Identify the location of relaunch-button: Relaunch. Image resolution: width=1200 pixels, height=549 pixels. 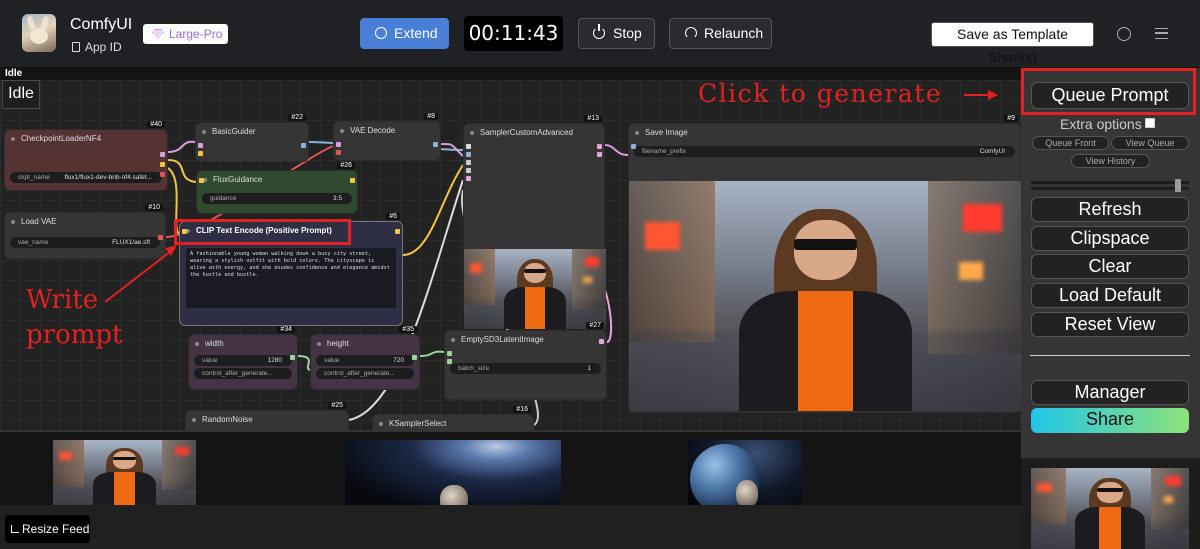
(720, 33).